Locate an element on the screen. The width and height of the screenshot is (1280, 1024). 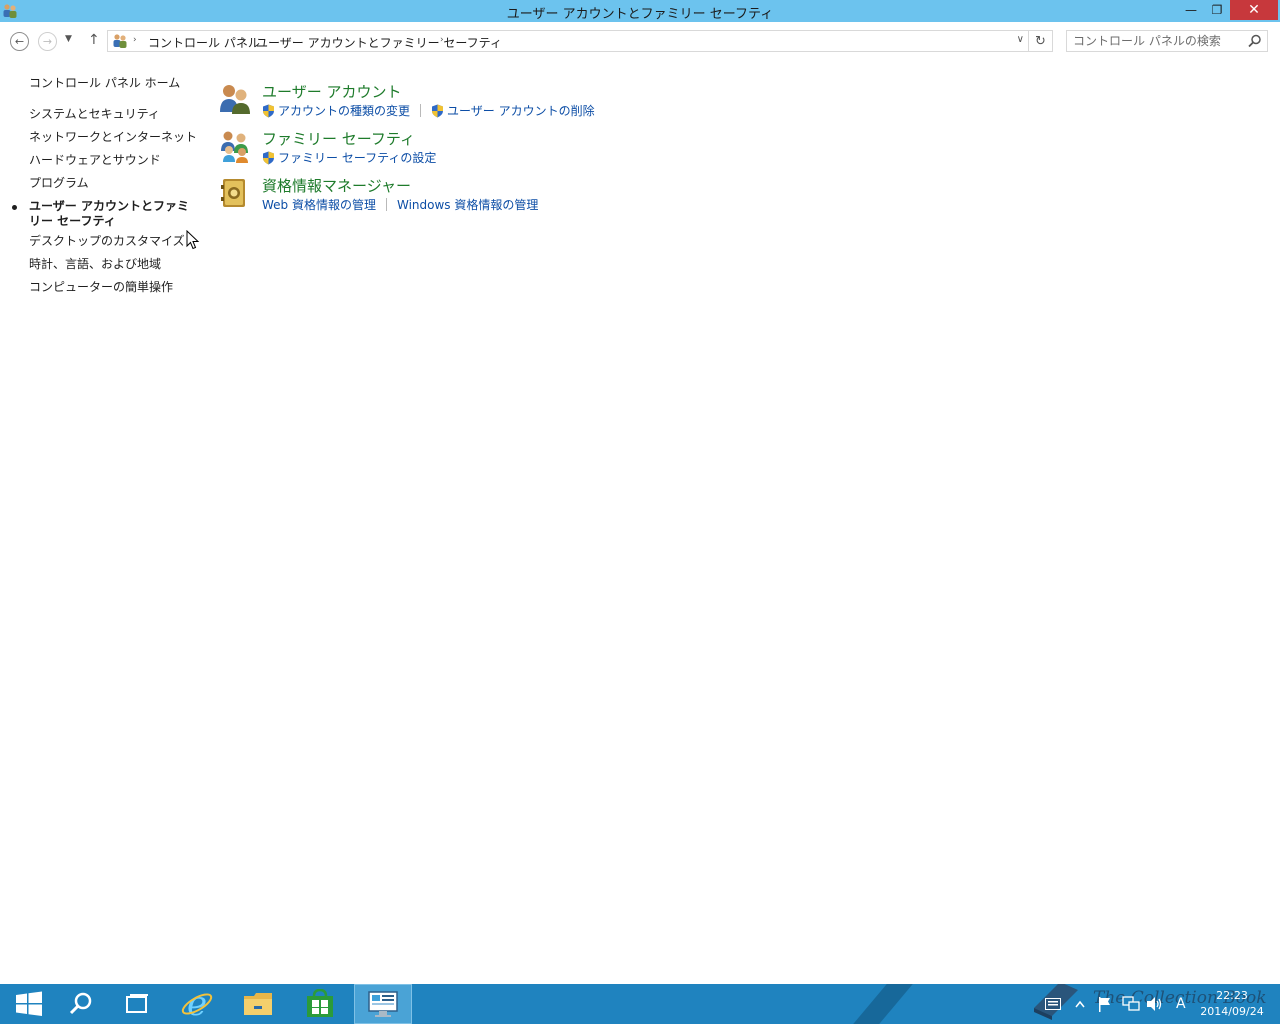
window-title: ユーザー アカウントとファミリー セーフティ is located at coordinates (640, 14).